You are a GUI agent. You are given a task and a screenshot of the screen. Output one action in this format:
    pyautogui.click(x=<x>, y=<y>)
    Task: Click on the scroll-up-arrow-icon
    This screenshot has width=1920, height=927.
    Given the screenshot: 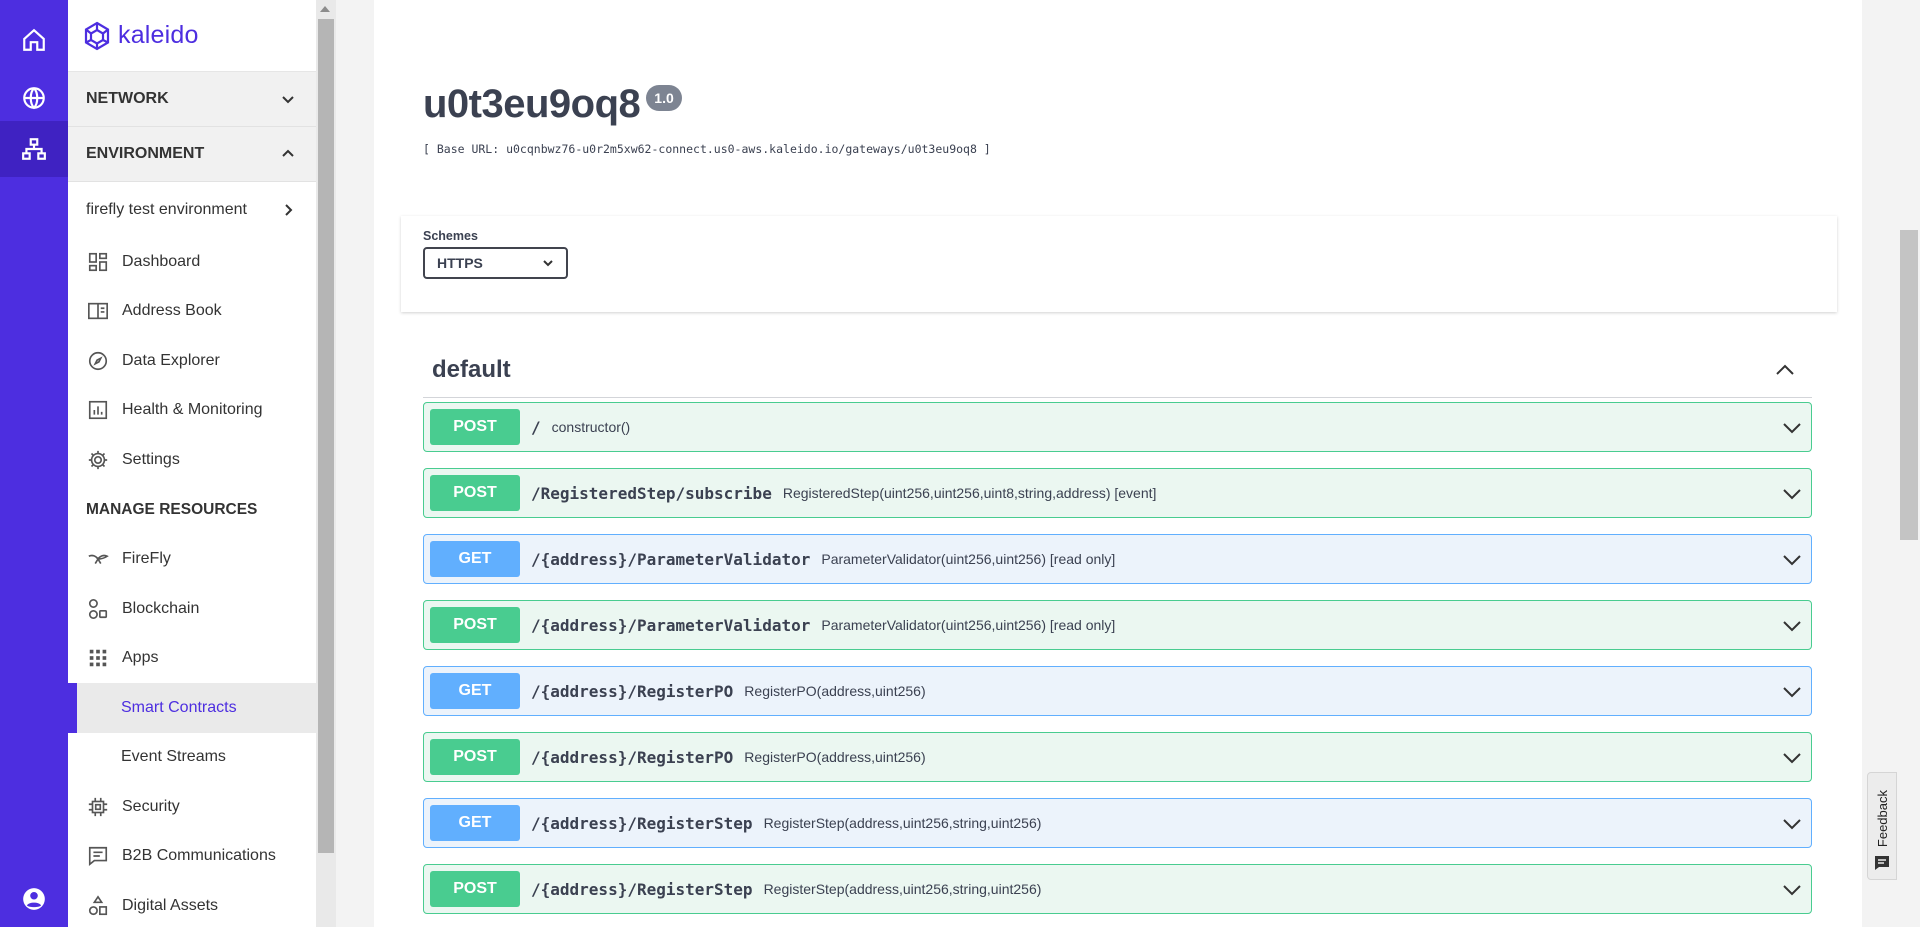 What is the action you would take?
    pyautogui.click(x=325, y=9)
    